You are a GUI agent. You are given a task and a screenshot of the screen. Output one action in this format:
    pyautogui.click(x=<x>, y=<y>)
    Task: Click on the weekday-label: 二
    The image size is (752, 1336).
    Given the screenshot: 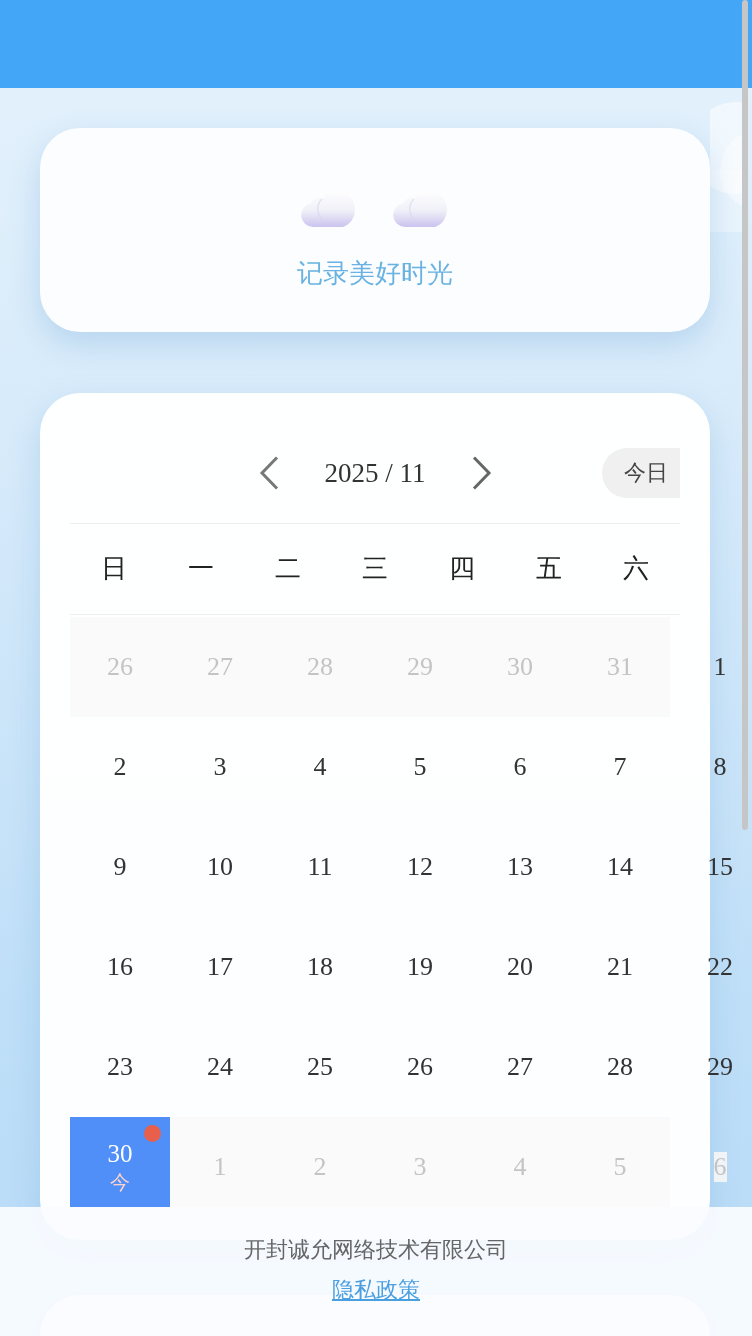 What is the action you would take?
    pyautogui.click(x=287, y=569)
    